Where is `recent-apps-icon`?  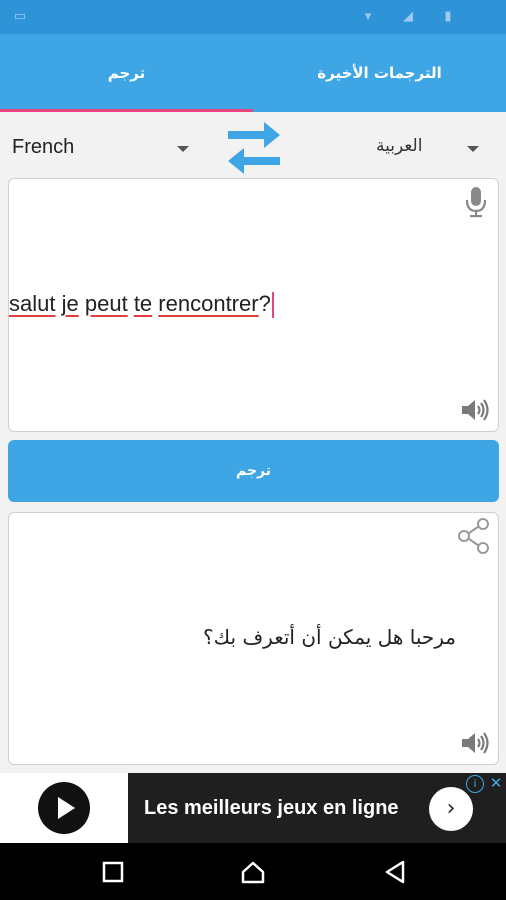 recent-apps-icon is located at coordinates (113, 872).